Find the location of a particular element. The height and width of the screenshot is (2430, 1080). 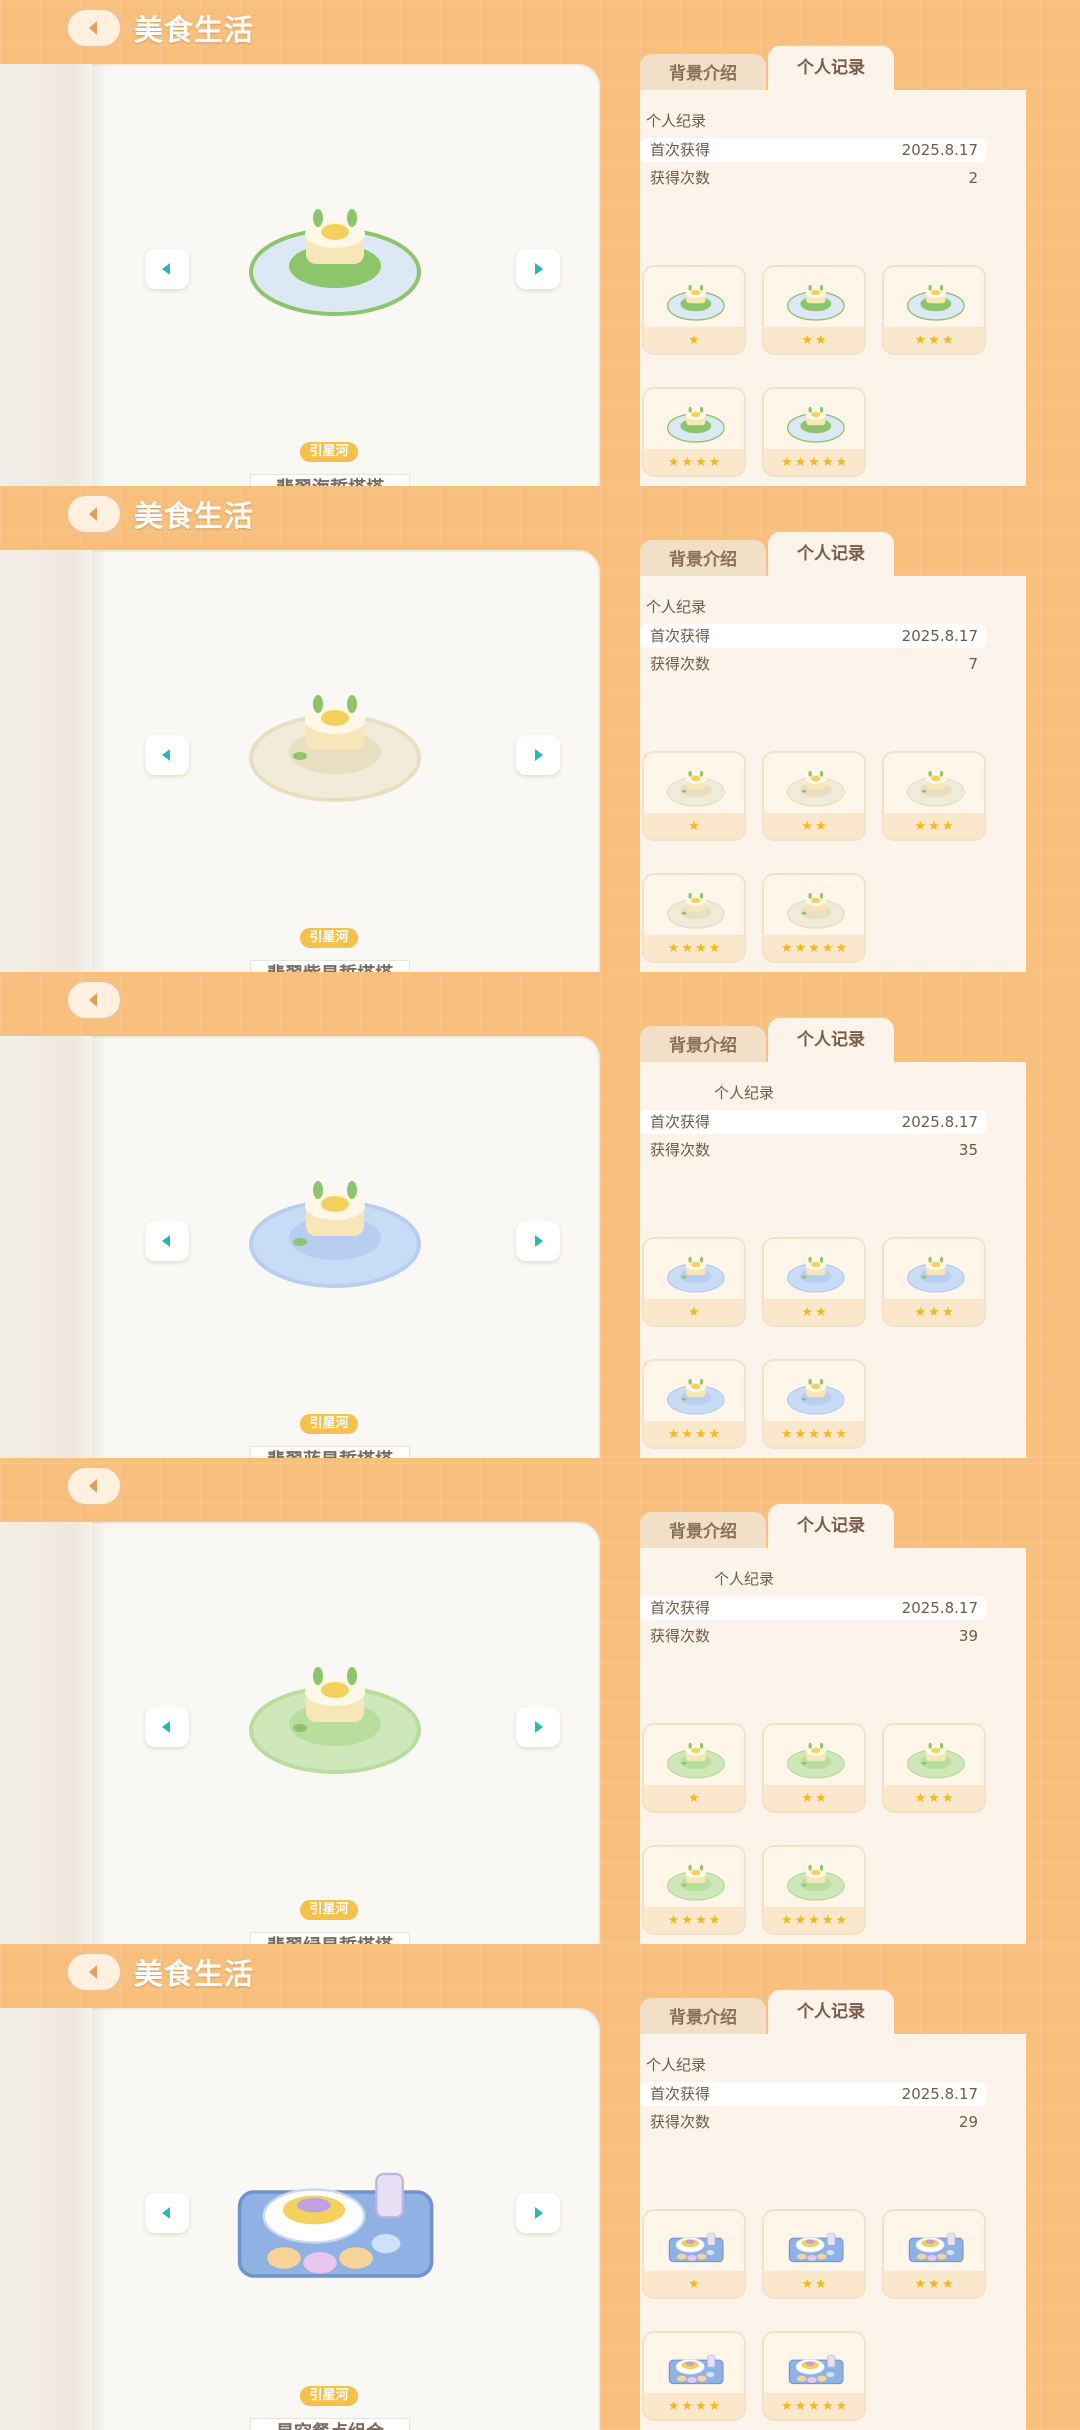

variant-stars: ★ ★ is located at coordinates (814, 2284).